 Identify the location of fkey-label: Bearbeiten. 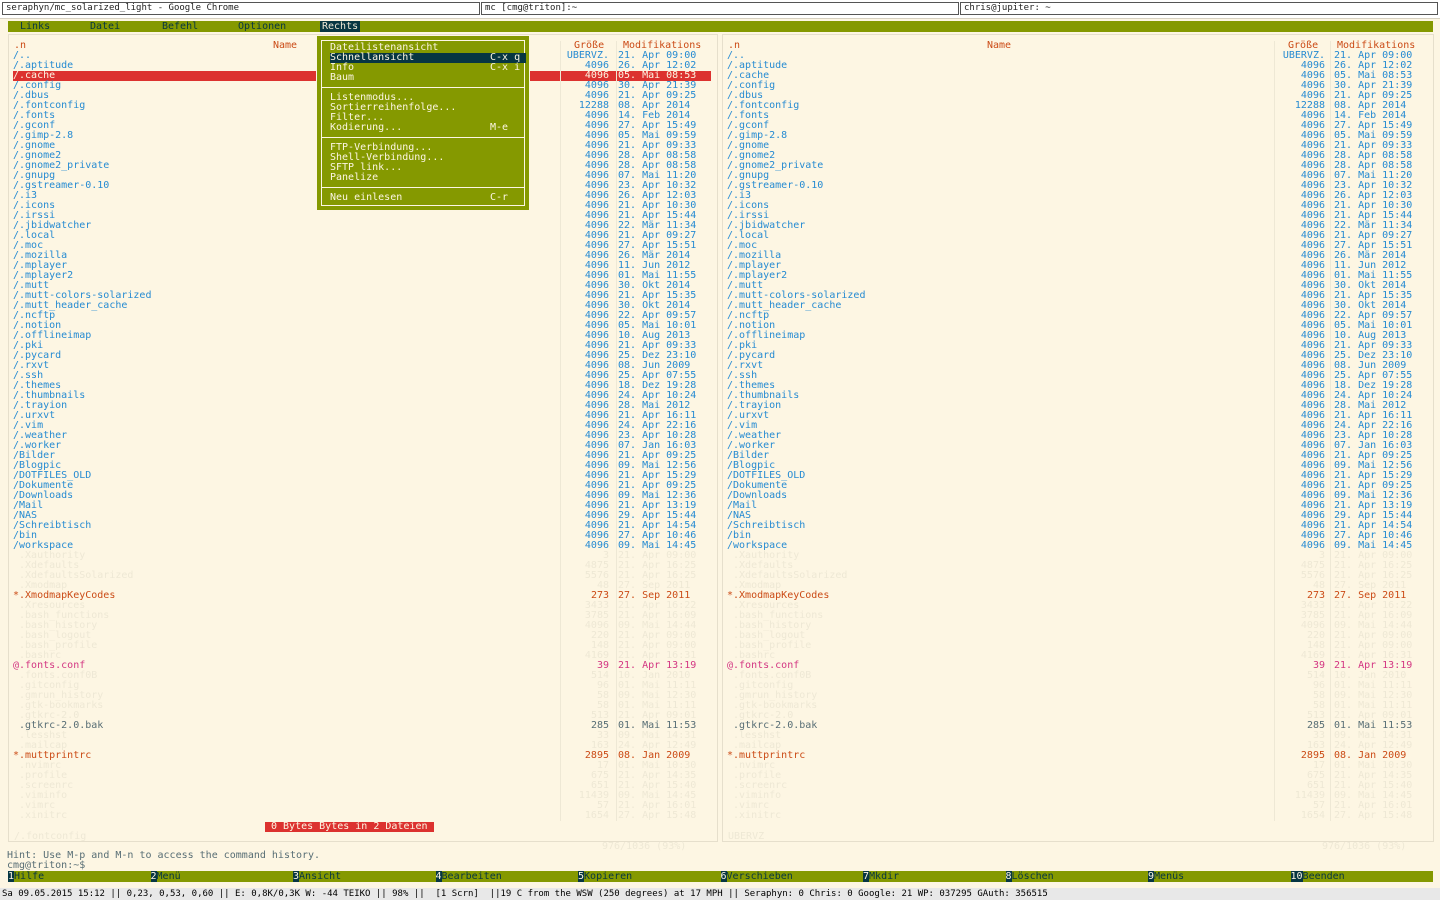
(471, 876).